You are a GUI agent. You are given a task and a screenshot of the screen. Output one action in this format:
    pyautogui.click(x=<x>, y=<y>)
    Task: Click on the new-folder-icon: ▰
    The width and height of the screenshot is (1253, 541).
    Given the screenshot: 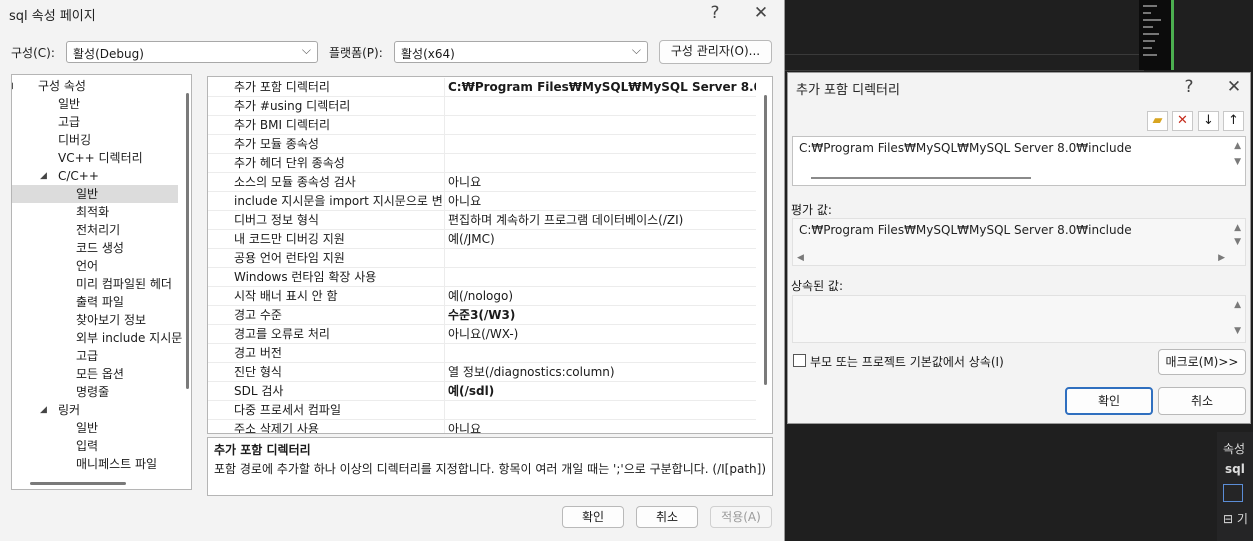 What is the action you would take?
    pyautogui.click(x=1157, y=121)
    